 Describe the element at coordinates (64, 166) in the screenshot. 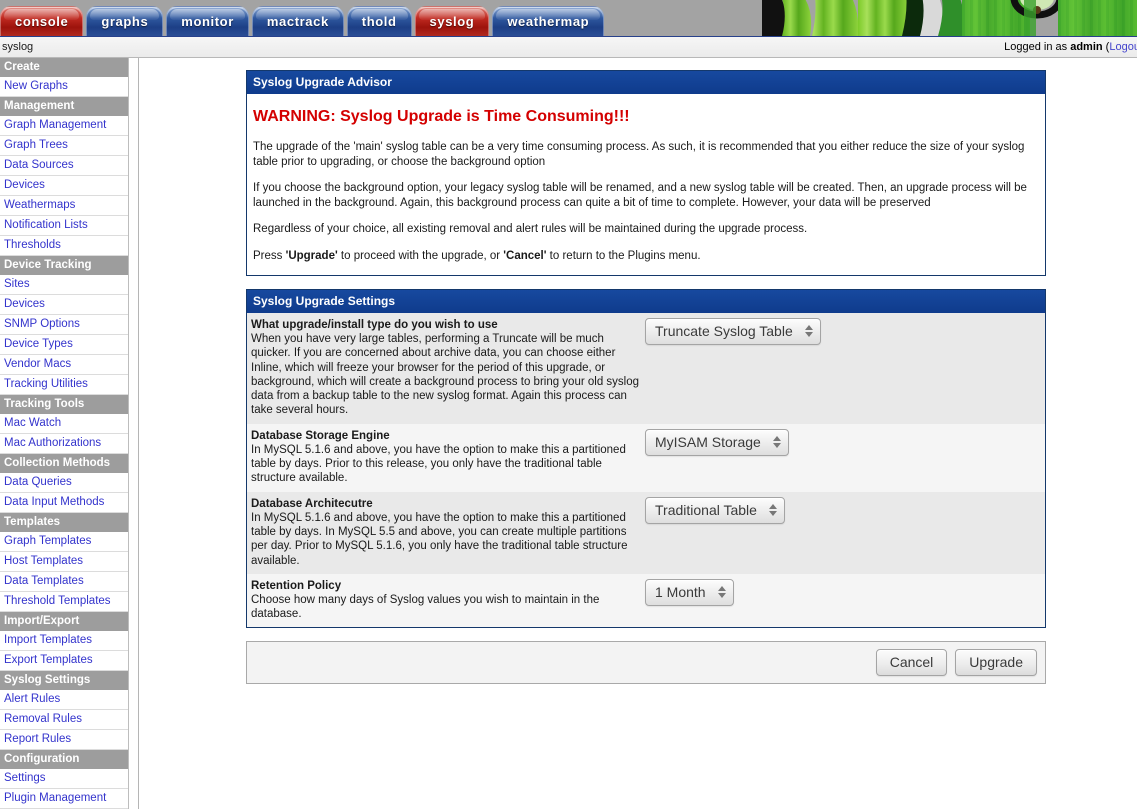

I see `sidebar-item-data-sources: Data Sources` at that location.